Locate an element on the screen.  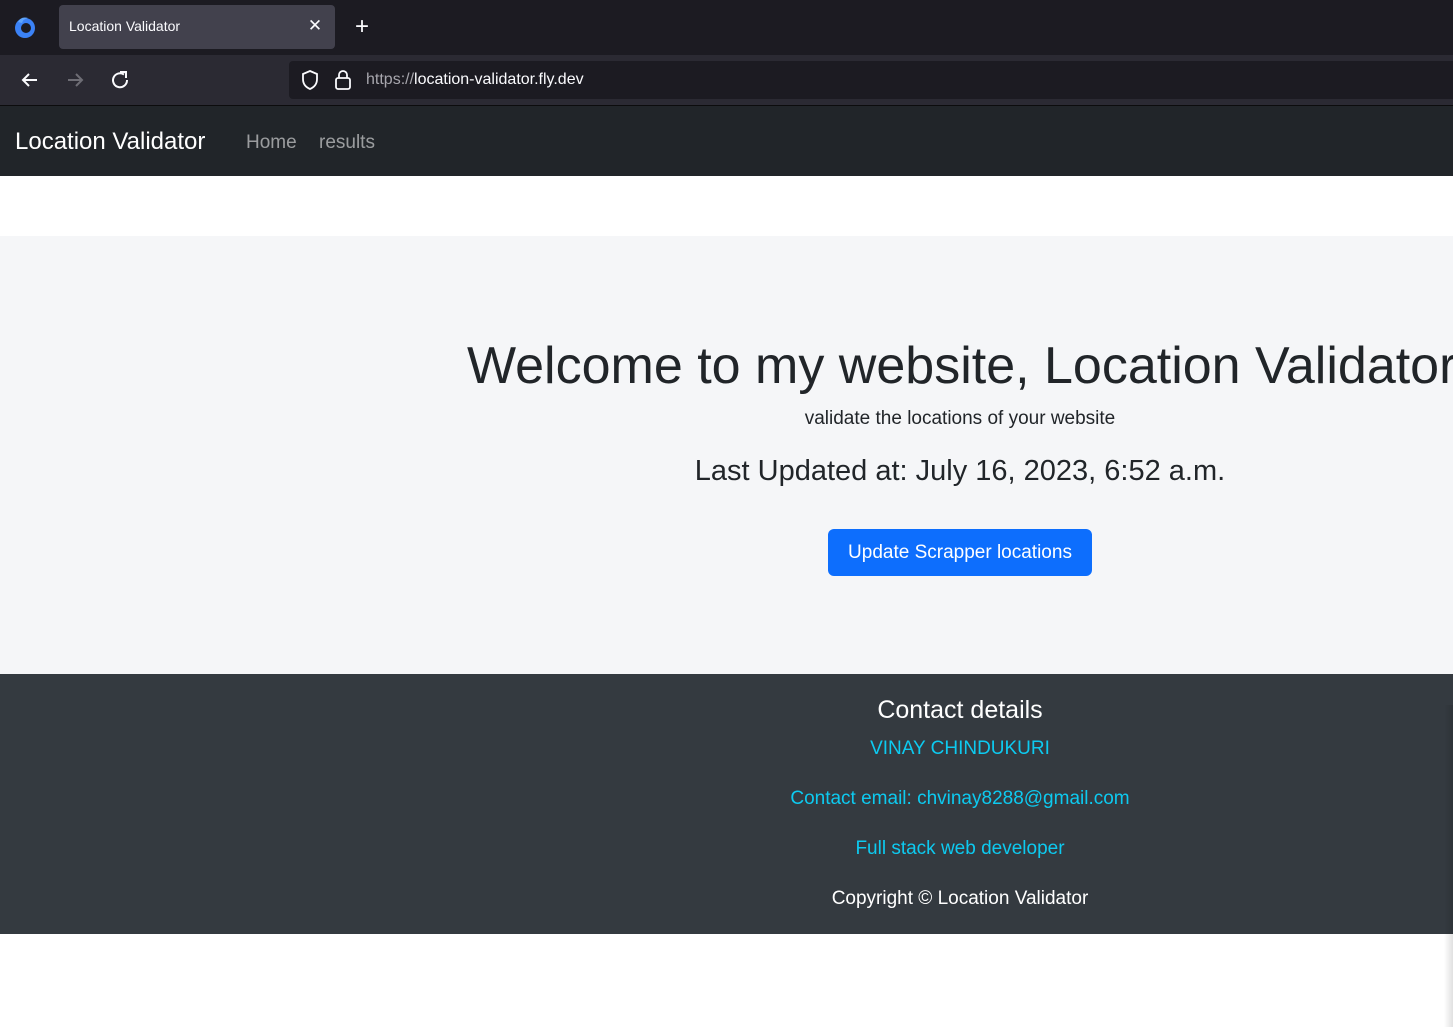
firefox-icon is located at coordinates (25, 27).